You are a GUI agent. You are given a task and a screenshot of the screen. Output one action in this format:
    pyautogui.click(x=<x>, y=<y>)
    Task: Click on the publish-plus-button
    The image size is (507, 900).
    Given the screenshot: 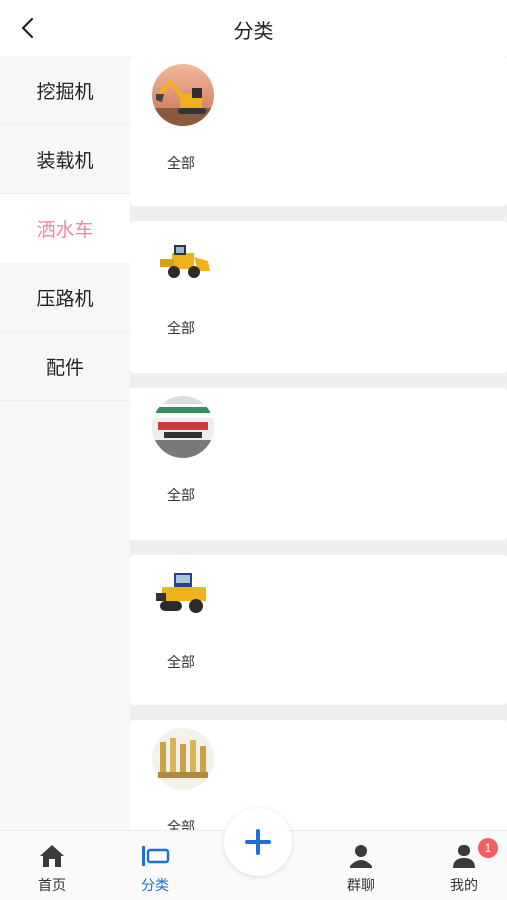 What is the action you would take?
    pyautogui.click(x=258, y=842)
    